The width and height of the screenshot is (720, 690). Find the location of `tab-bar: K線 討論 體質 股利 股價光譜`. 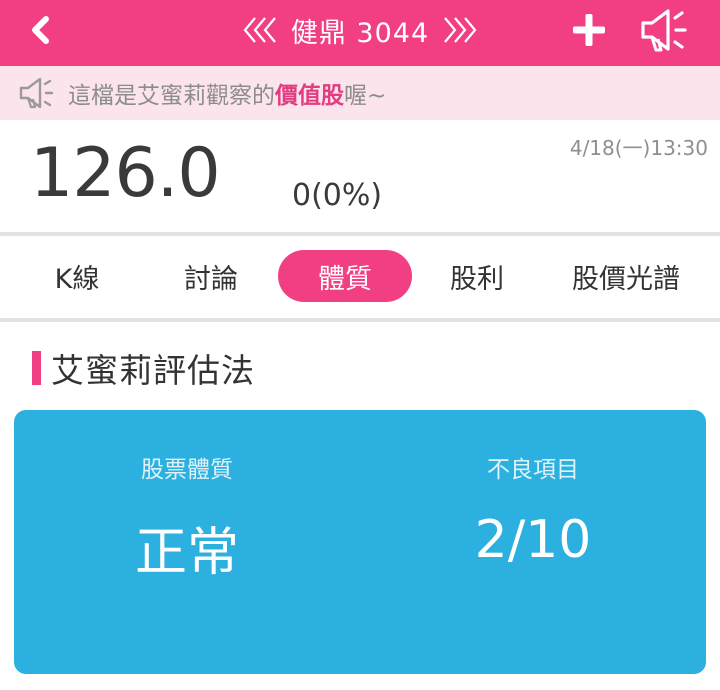

tab-bar: K線 討論 體質 股利 股價光譜 is located at coordinates (360, 277).